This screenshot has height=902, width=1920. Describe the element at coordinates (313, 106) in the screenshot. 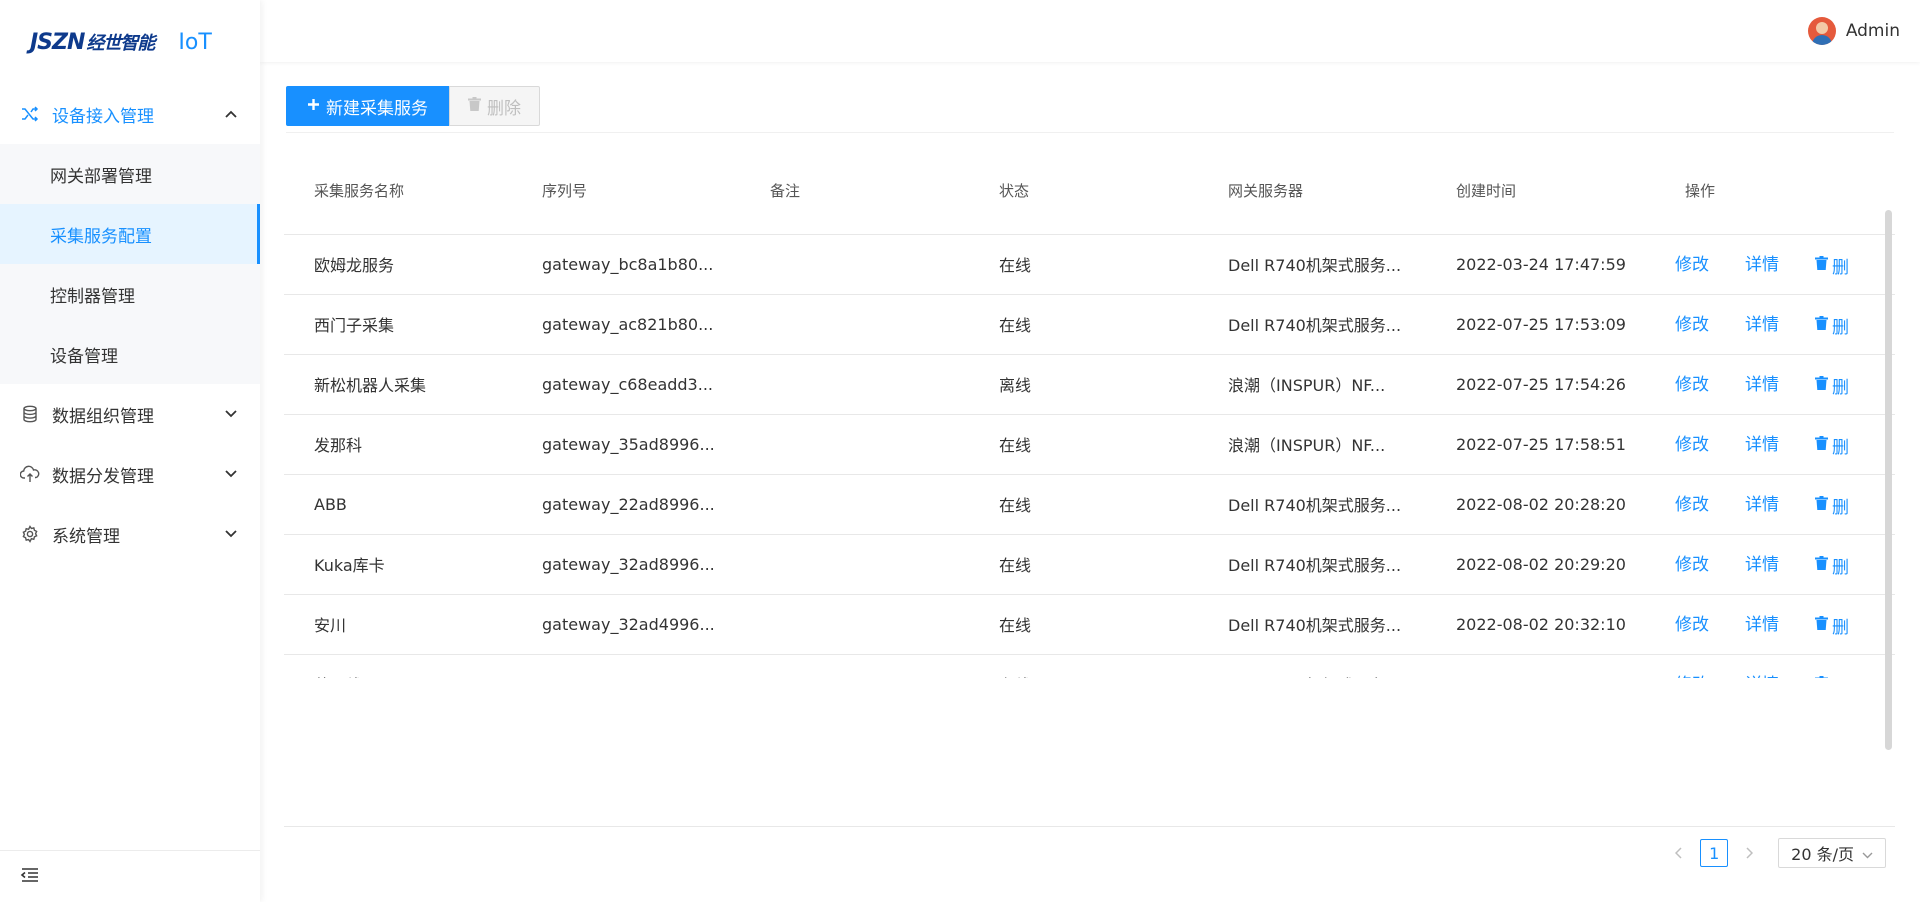

I see `plus-icon` at that location.